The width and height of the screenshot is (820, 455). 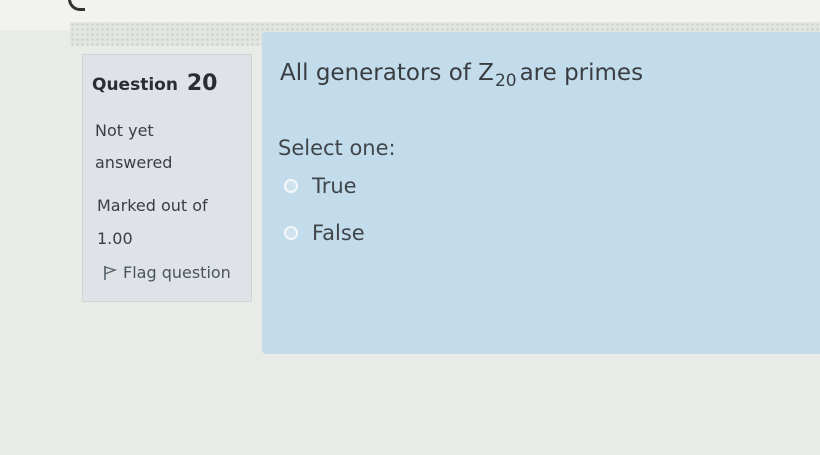 I want to click on answer-option-true: True, so click(x=320, y=186).